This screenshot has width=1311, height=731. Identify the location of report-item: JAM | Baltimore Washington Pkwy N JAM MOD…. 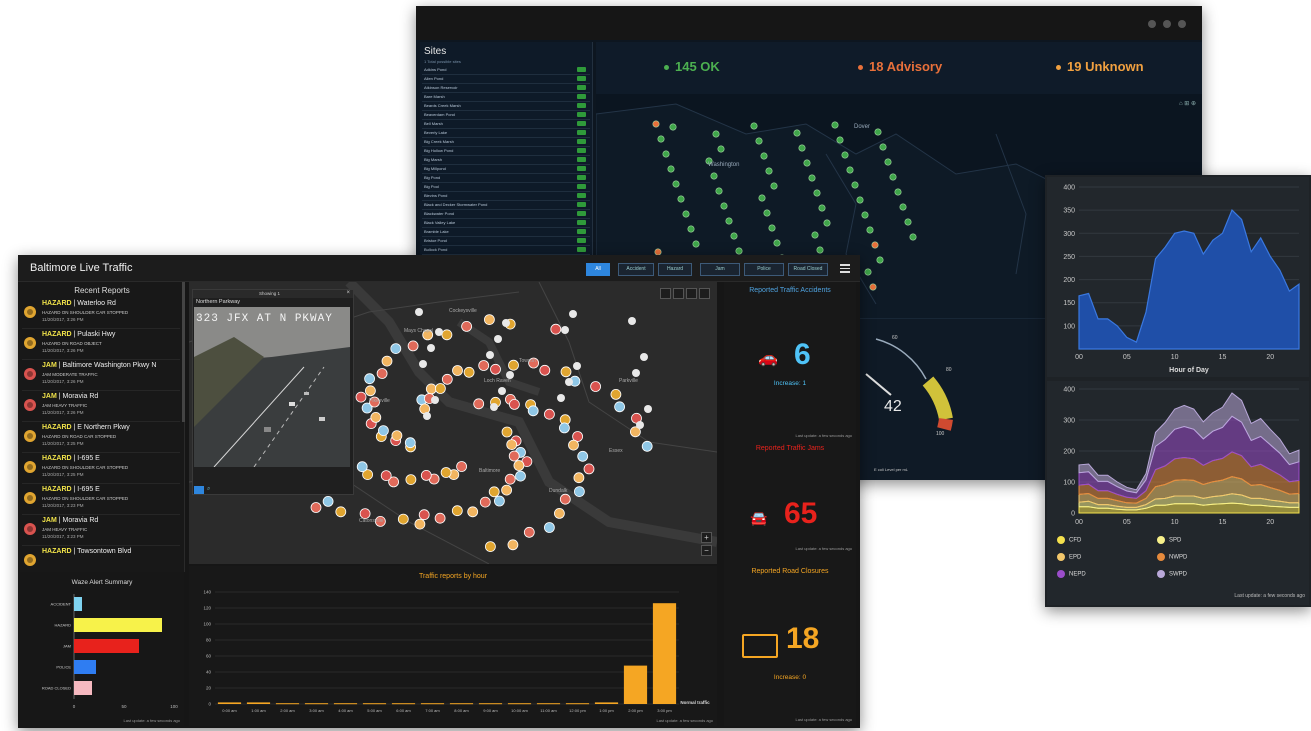
(101, 375).